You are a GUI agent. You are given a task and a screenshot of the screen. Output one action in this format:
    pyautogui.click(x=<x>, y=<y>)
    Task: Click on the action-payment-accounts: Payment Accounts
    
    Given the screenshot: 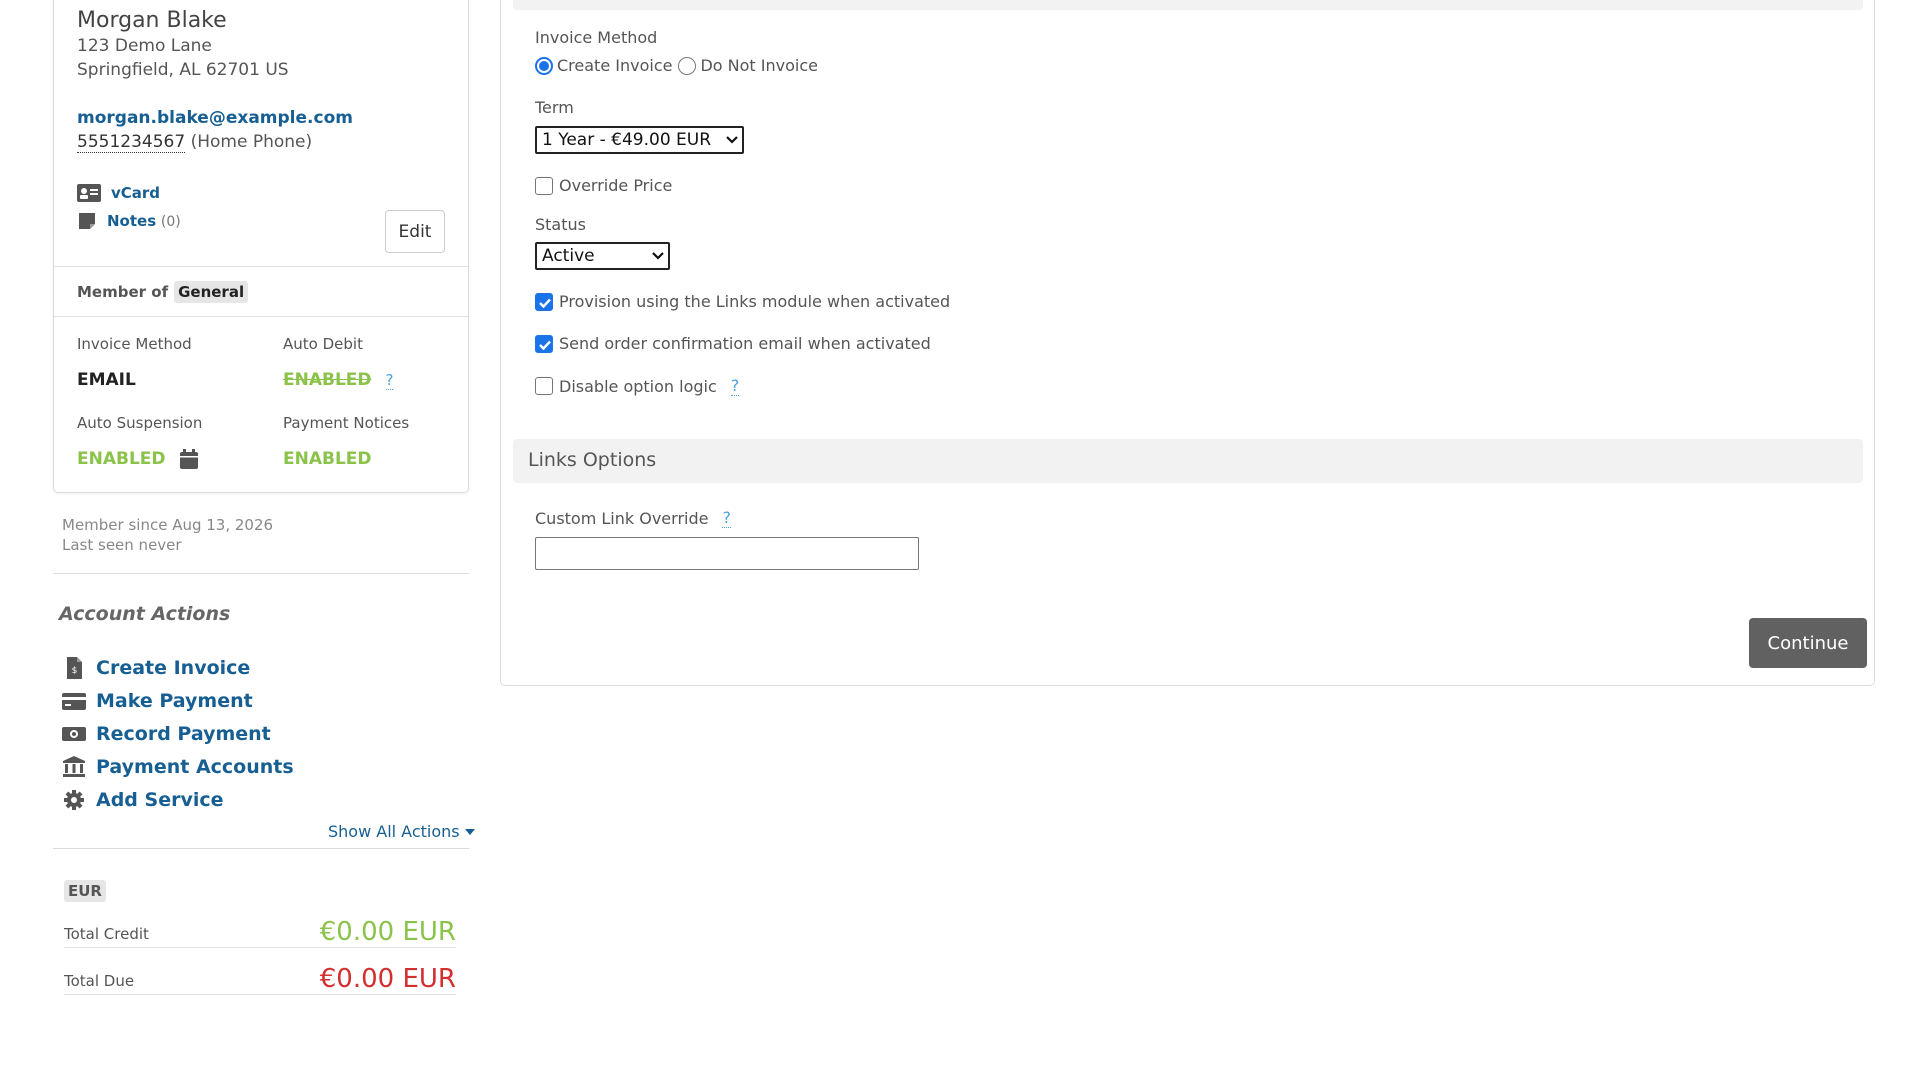 What is the action you would take?
    pyautogui.click(x=178, y=767)
    